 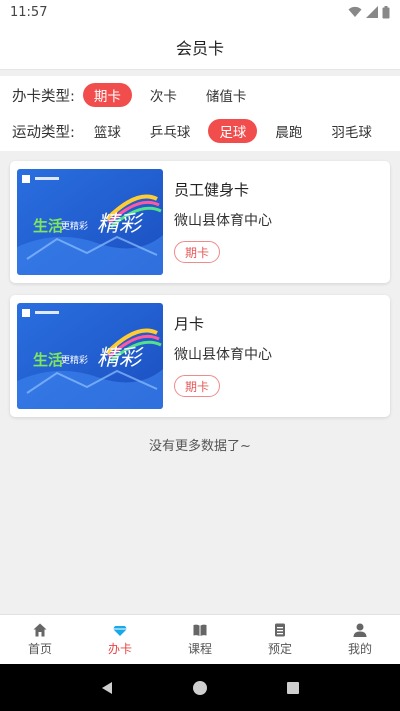 I want to click on home-button-icon, so click(x=200, y=688).